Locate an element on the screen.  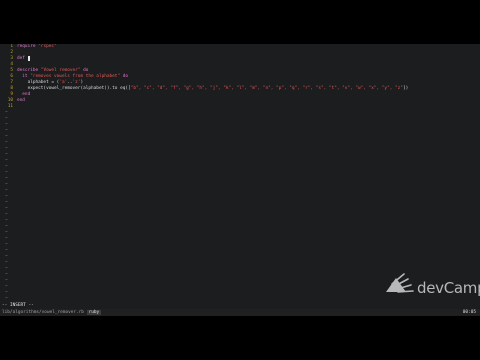
devcamp-watermark: devCamp is located at coordinates (448, 288).